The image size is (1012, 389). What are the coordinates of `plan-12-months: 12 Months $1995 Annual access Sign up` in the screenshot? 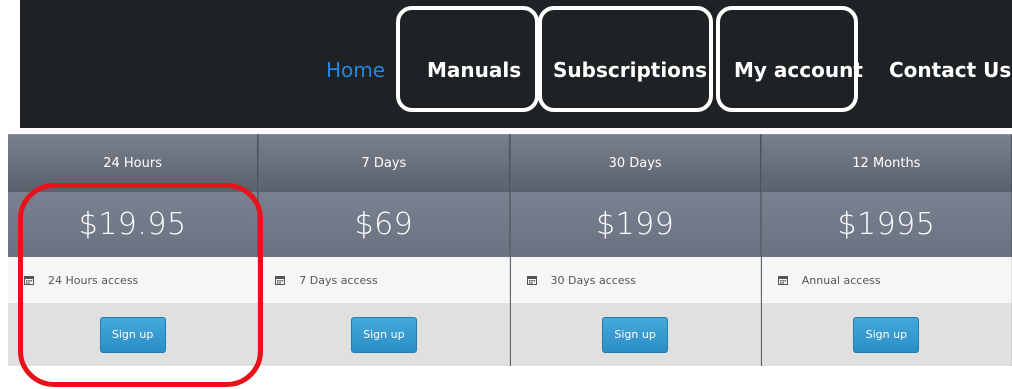 It's located at (886, 250).